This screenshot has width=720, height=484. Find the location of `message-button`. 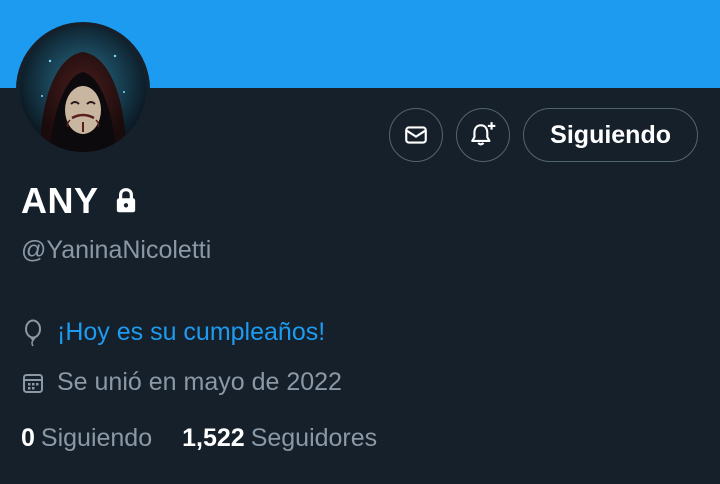

message-button is located at coordinates (416, 135).